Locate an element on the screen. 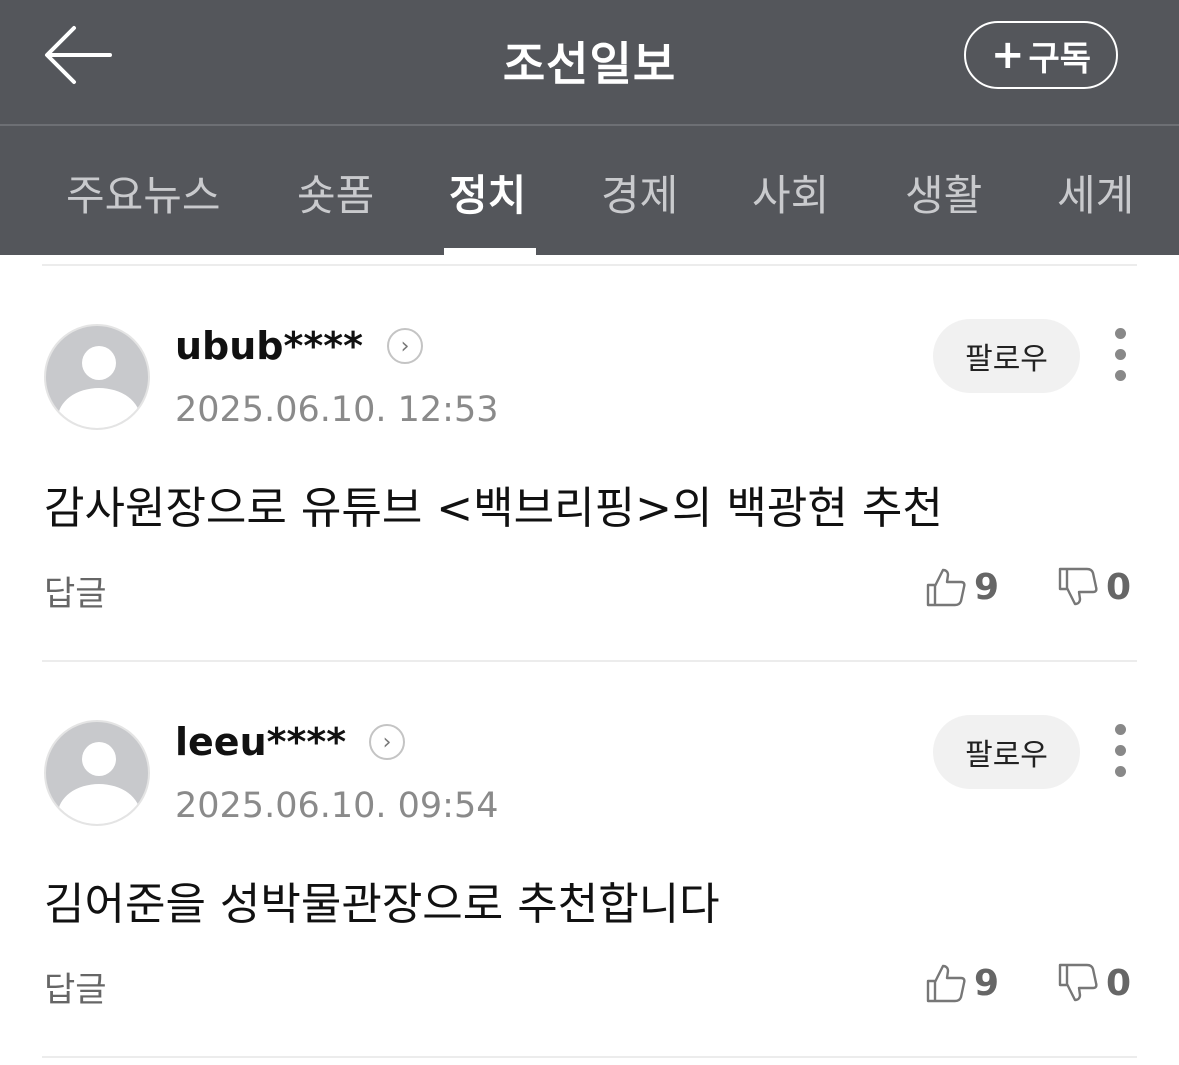 The height and width of the screenshot is (1065, 1179). tab-world: 세계 is located at coordinates (1095, 192).